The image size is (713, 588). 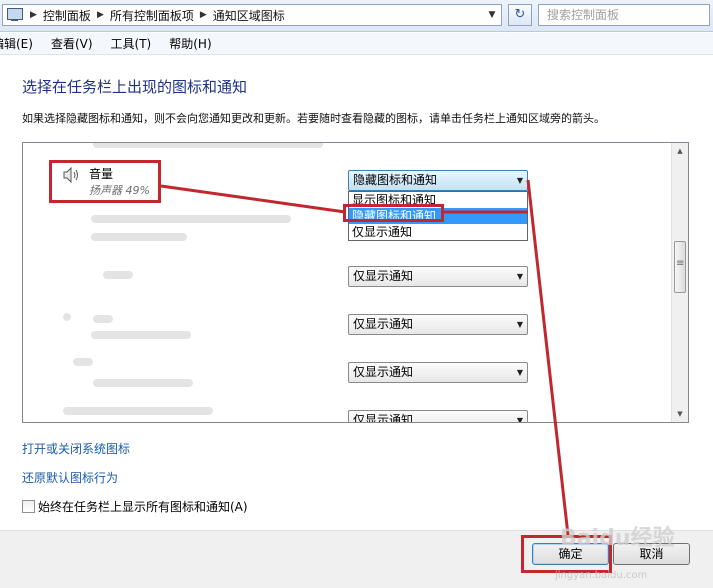 I want to click on refresh-button: ↻, so click(x=520, y=15).